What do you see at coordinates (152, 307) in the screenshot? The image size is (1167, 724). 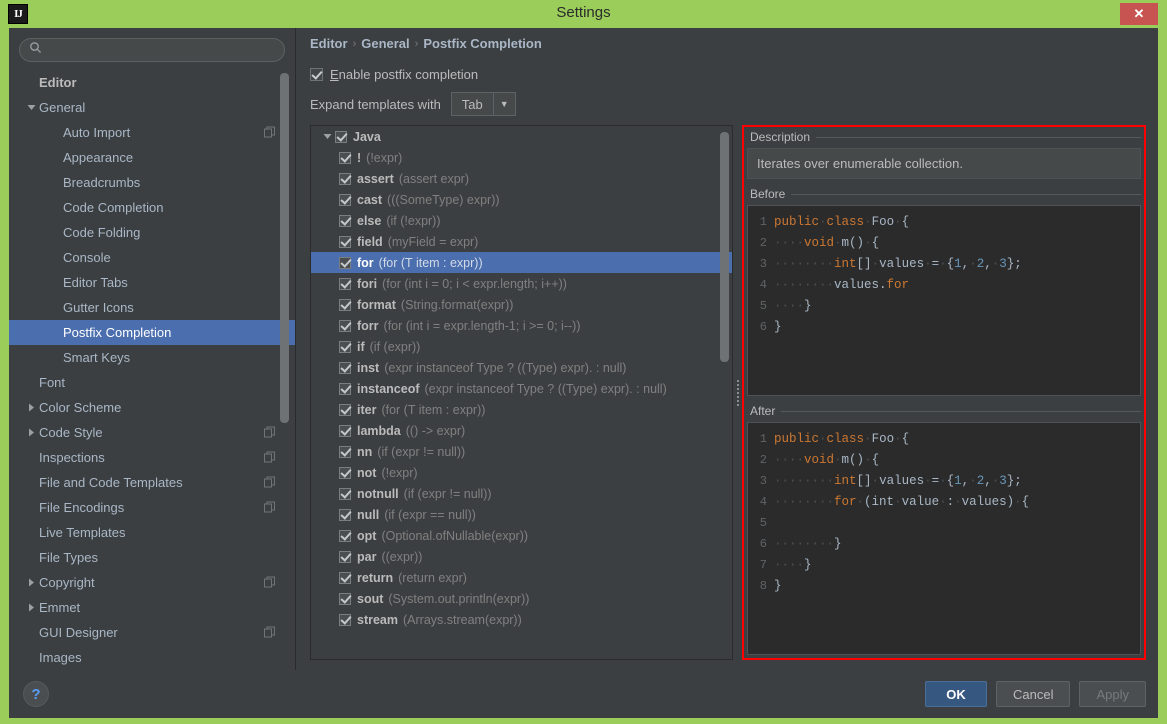 I see `sidebar-item-gutter-icons: Gutter Icons` at bounding box center [152, 307].